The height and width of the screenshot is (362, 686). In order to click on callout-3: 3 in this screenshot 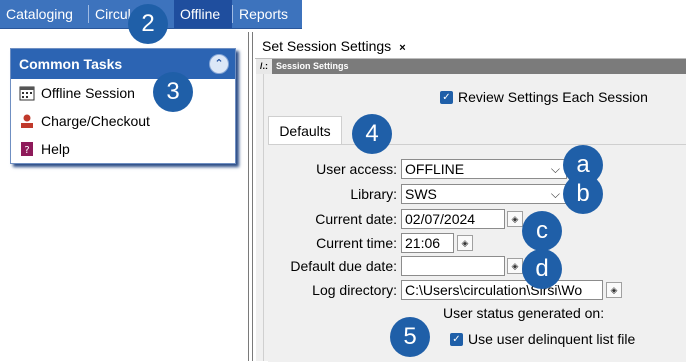, I will do `click(173, 92)`.